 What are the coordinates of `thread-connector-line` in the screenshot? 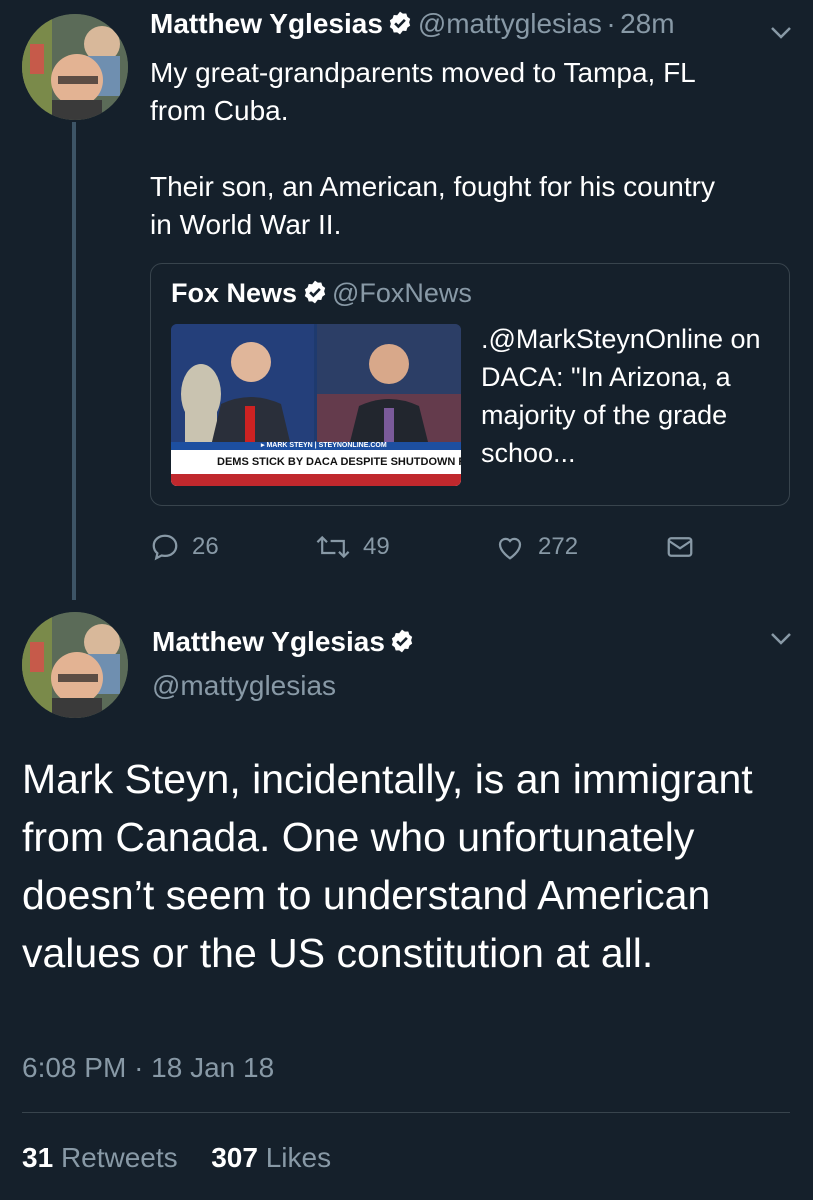 It's located at (74, 361).